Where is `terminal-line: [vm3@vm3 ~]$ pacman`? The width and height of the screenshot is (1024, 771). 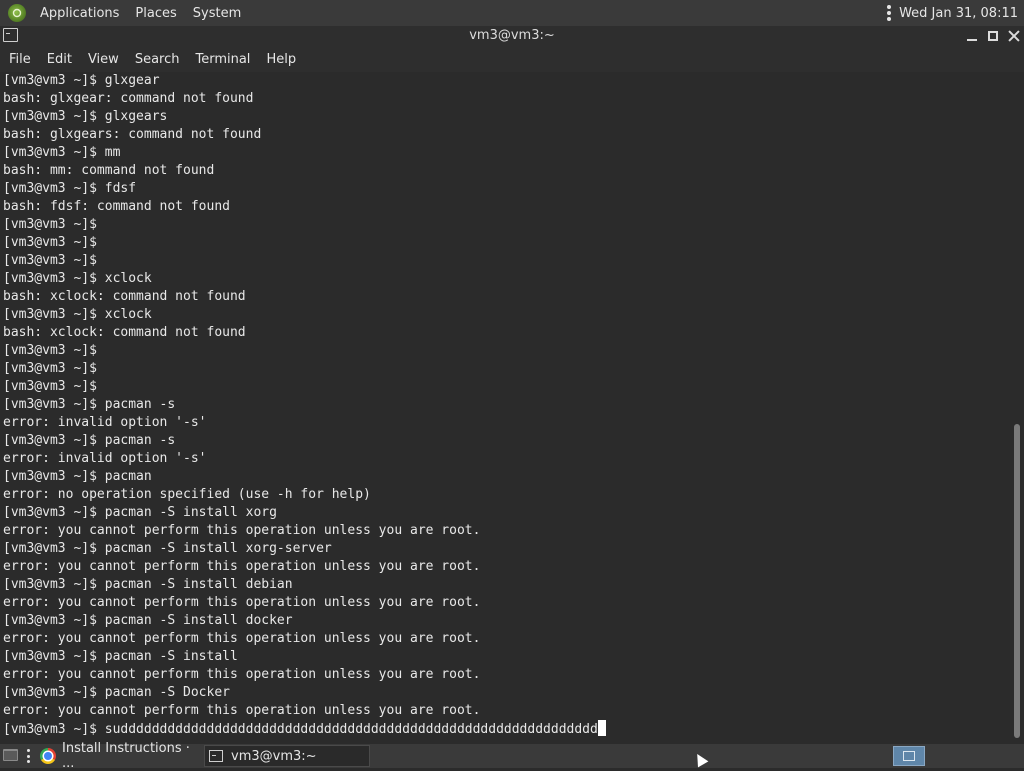 terminal-line: [vm3@vm3 ~]$ pacman is located at coordinates (77, 476).